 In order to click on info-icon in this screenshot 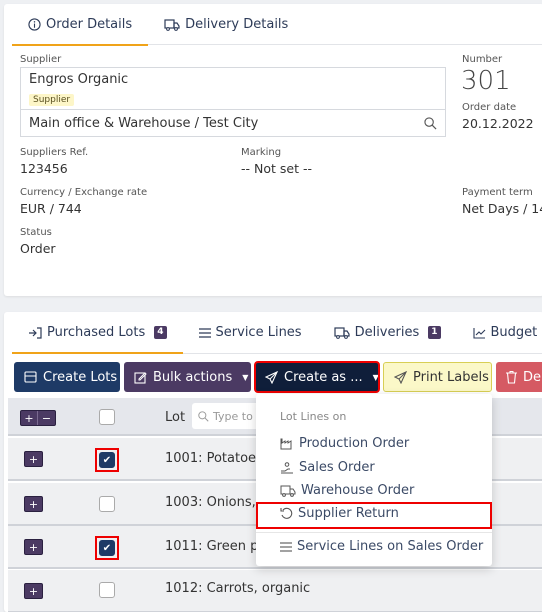, I will do `click(34, 24)`.